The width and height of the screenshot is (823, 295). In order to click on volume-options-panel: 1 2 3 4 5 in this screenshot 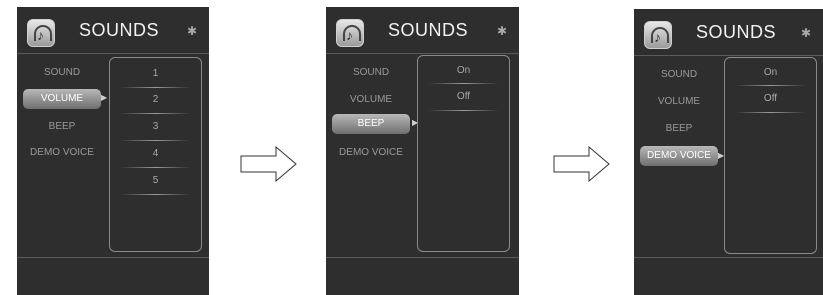, I will do `click(155, 154)`.